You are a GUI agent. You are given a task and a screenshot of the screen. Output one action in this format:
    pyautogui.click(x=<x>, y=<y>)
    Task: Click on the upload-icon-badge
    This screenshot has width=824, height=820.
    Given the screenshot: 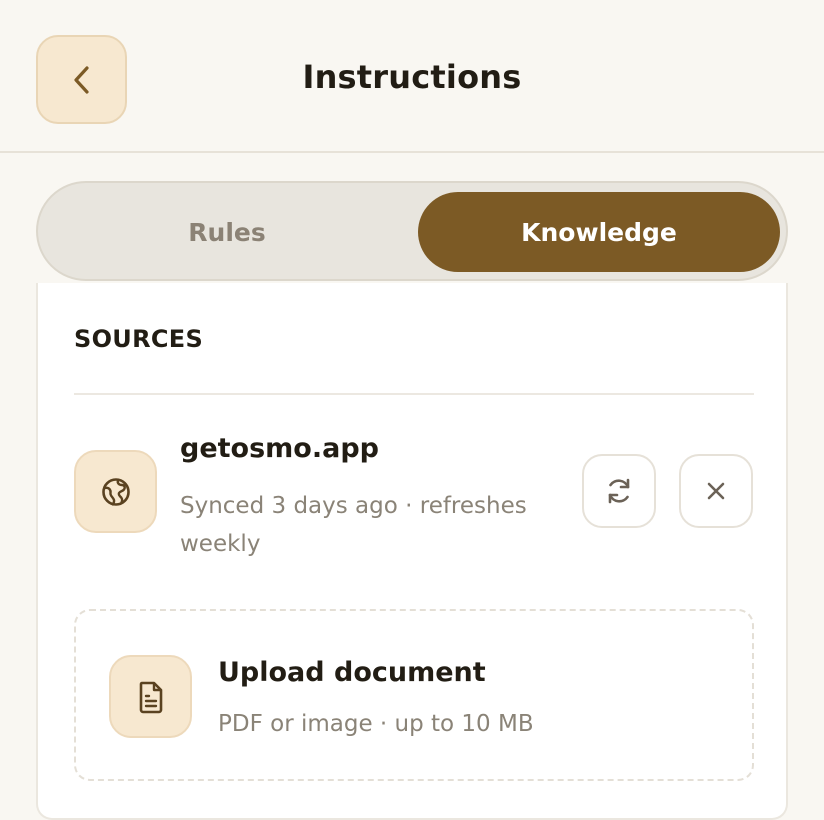 What is the action you would take?
    pyautogui.click(x=150, y=696)
    